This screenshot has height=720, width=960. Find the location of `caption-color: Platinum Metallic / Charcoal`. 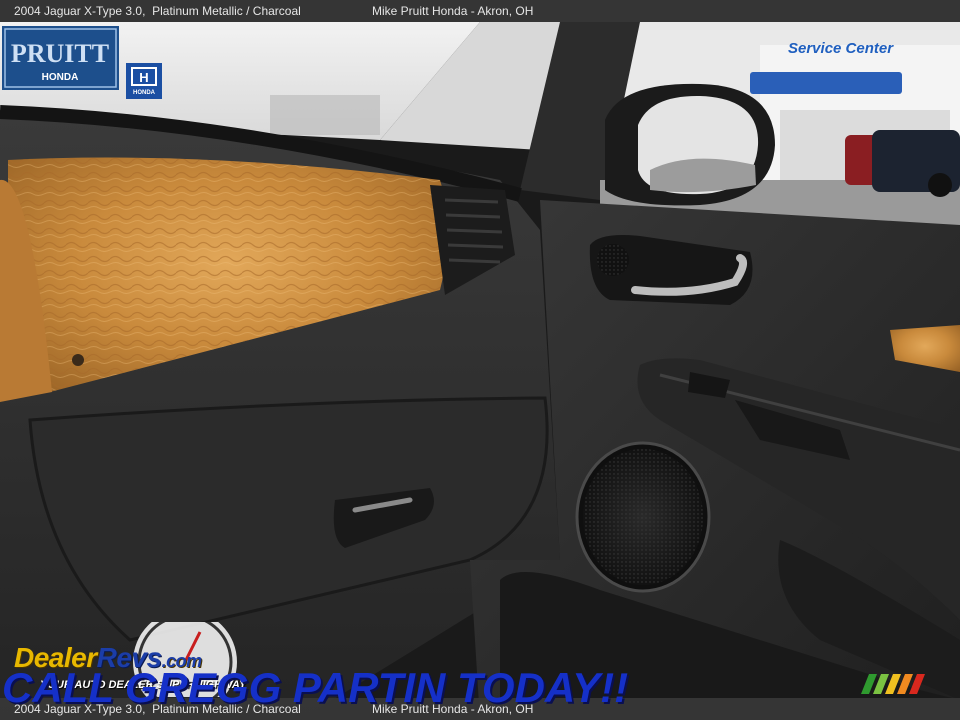

caption-color: Platinum Metallic / Charcoal is located at coordinates (226, 11).